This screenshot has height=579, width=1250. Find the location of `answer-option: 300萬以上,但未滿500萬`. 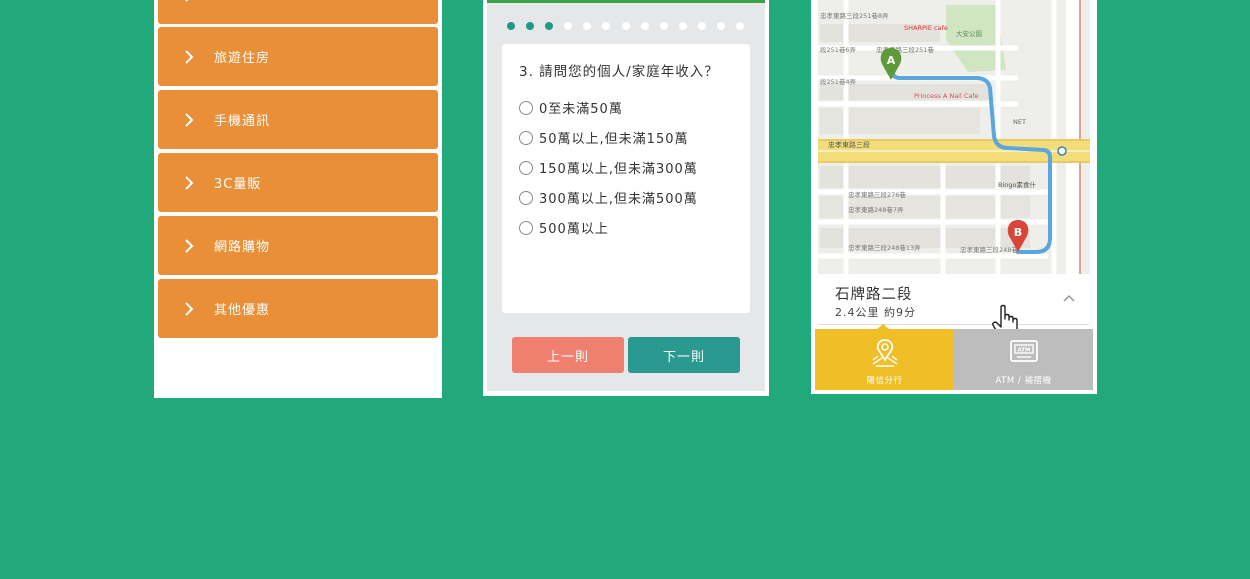

answer-option: 300萬以上,但未滿500萬 is located at coordinates (608, 197).